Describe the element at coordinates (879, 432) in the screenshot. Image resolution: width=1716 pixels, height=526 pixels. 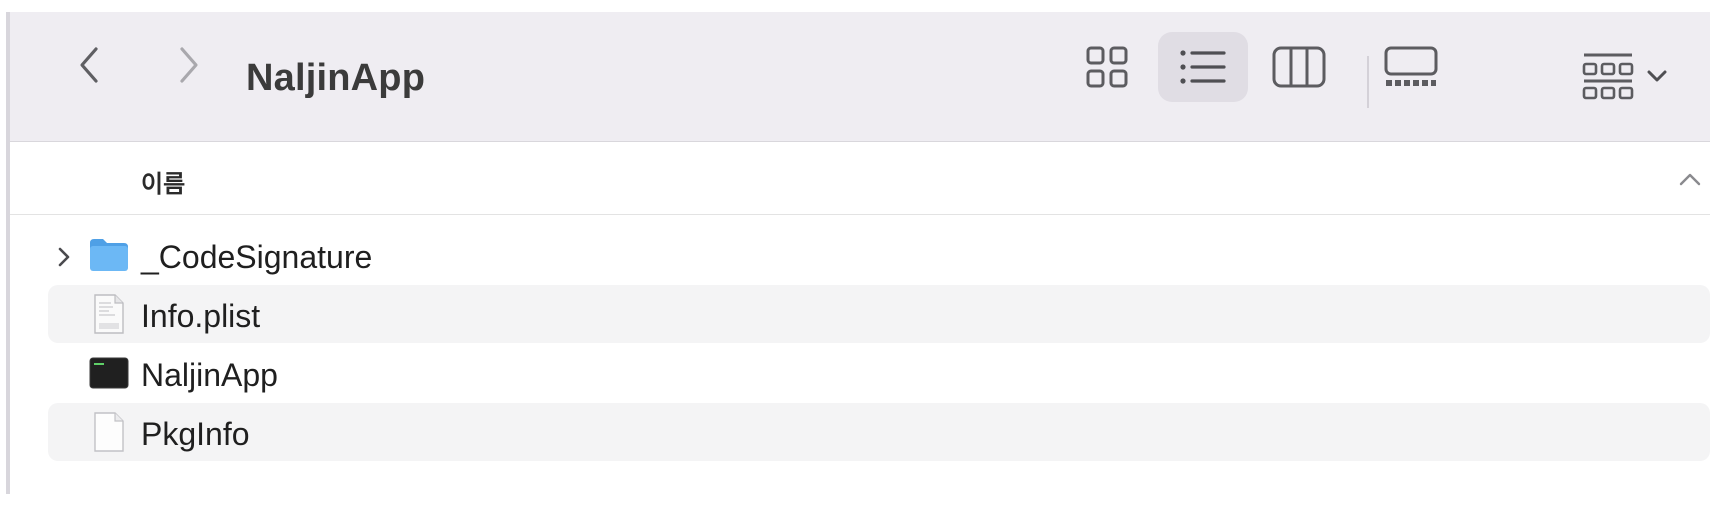
I see `list-item: PkgInfo` at that location.